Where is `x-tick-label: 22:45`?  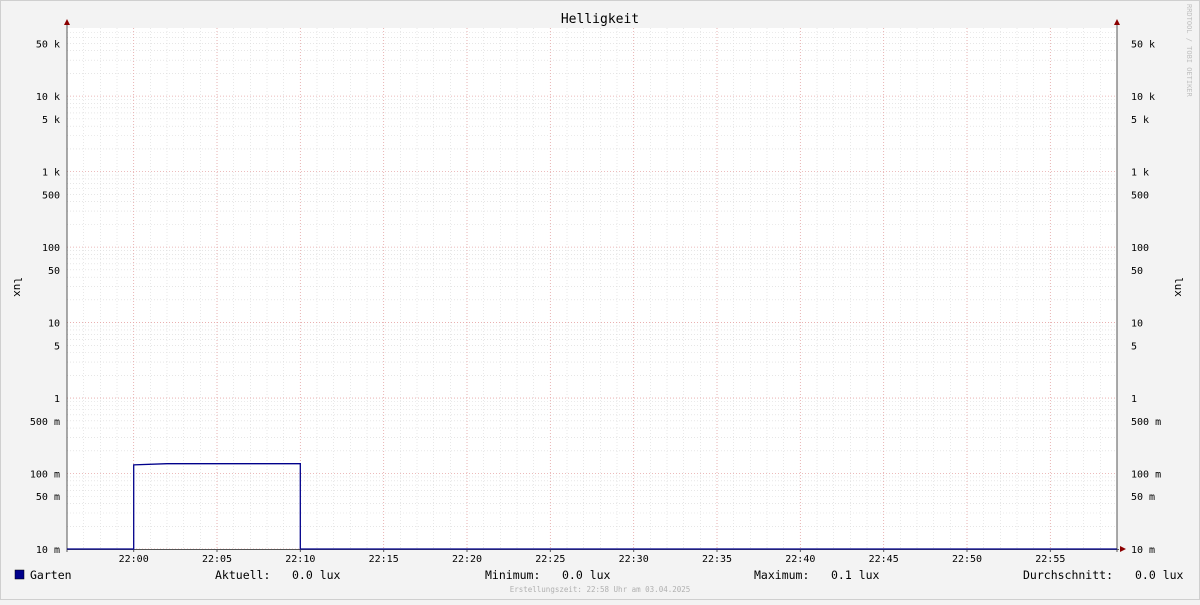
x-tick-label: 22:45 is located at coordinates (884, 559).